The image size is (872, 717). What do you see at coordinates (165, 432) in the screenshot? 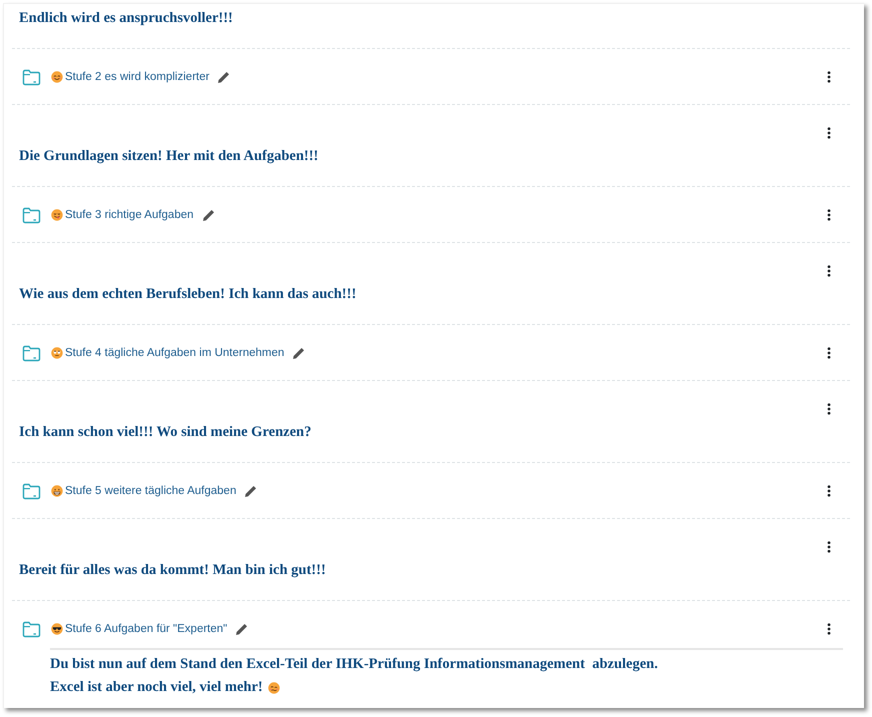
I see `section-title: Ich kann schon viel!!! Wo sind meine Grenzen?` at bounding box center [165, 432].